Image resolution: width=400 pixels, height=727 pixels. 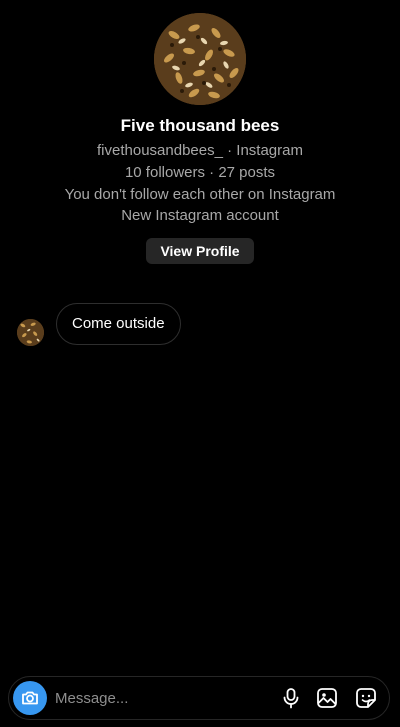 I want to click on message-composer, so click(x=199, y=698).